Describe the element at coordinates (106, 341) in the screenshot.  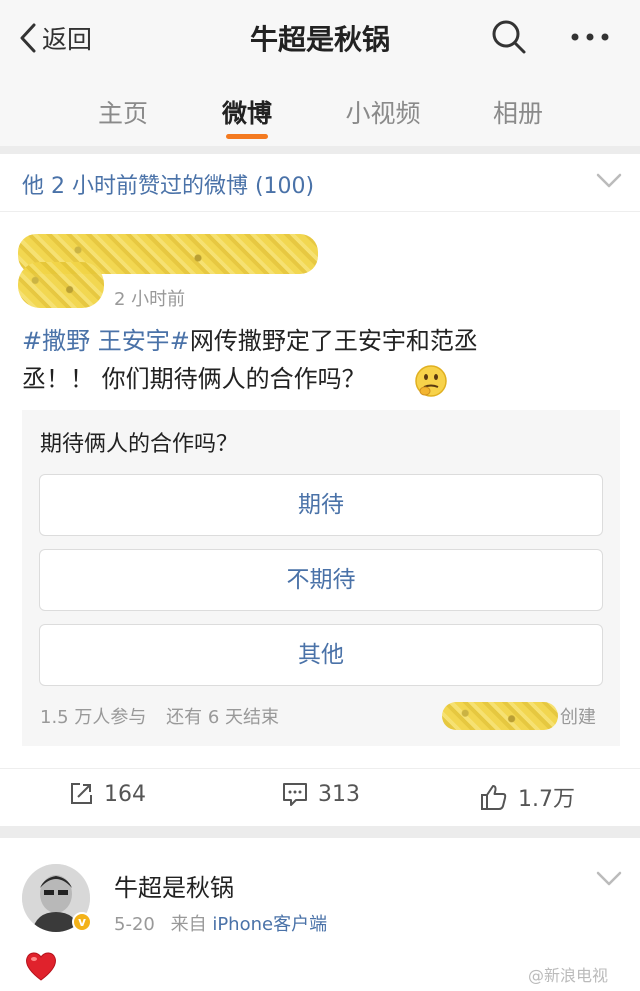
I see `topic-link: #撒野 王安宇#` at that location.